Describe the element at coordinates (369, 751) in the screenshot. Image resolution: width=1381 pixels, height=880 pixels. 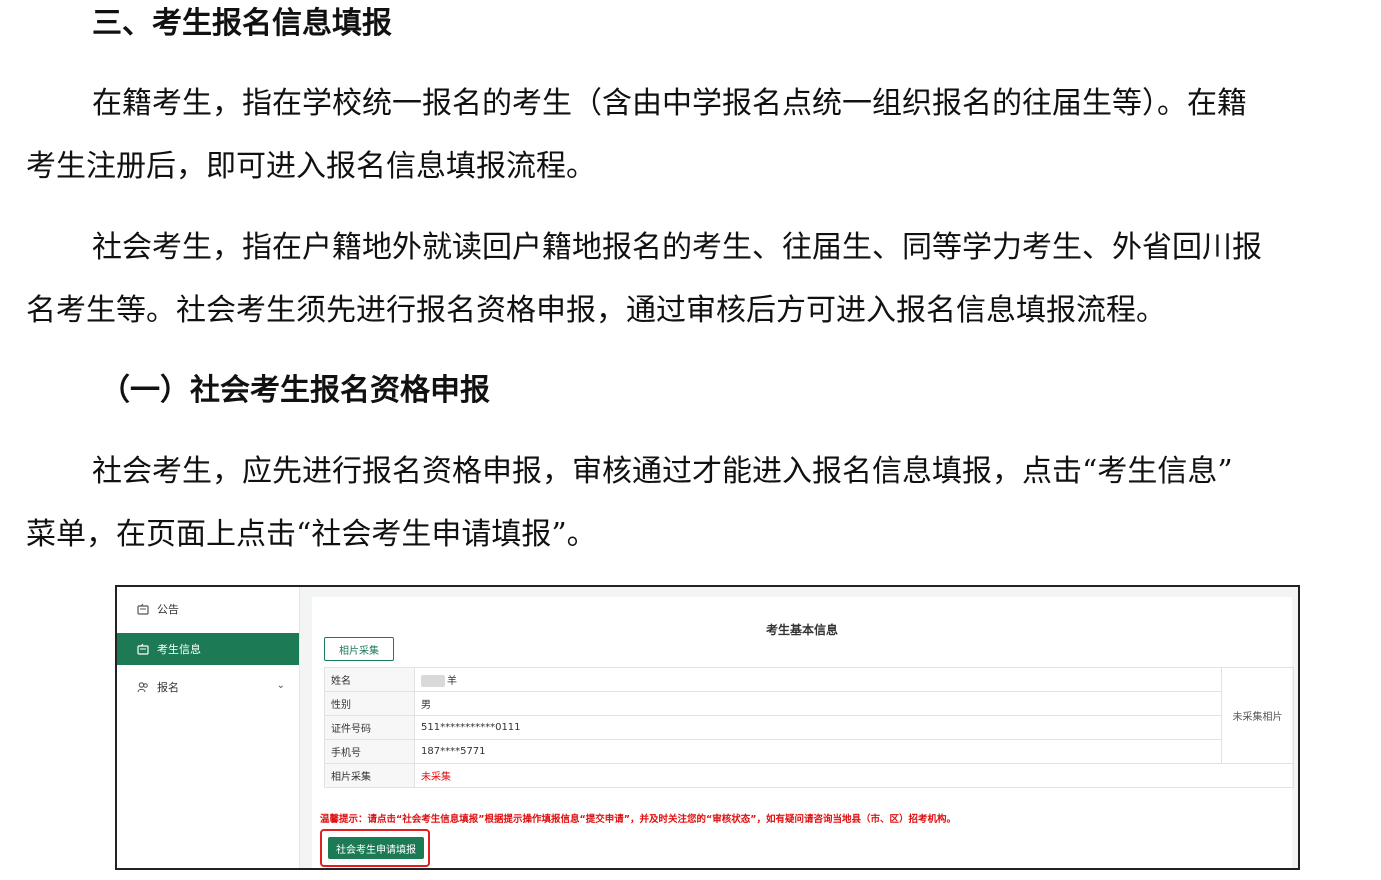
I see `row-label: 手机号` at that location.